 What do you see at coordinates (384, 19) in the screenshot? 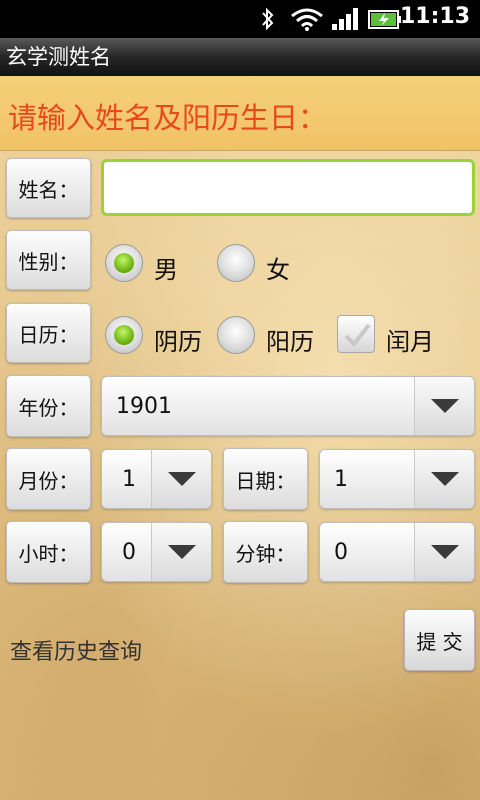
I see `battery-charging-icon` at bounding box center [384, 19].